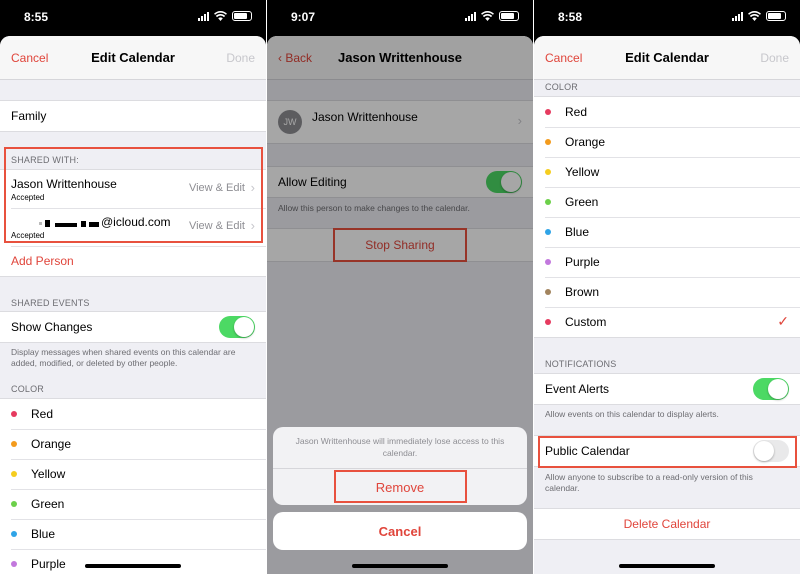 Image resolution: width=800 pixels, height=574 pixels. I want to click on notifications-group: Event Alerts, so click(667, 389).